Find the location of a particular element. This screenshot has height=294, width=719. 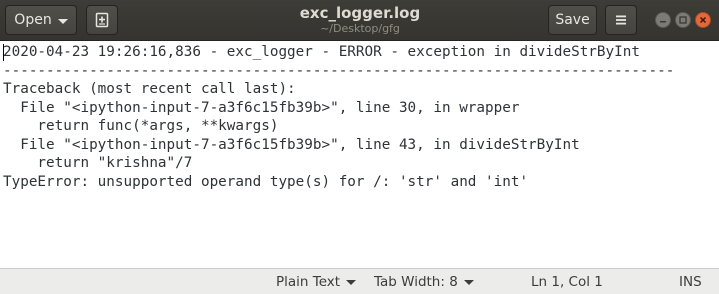

maximize-button is located at coordinates (683, 20).